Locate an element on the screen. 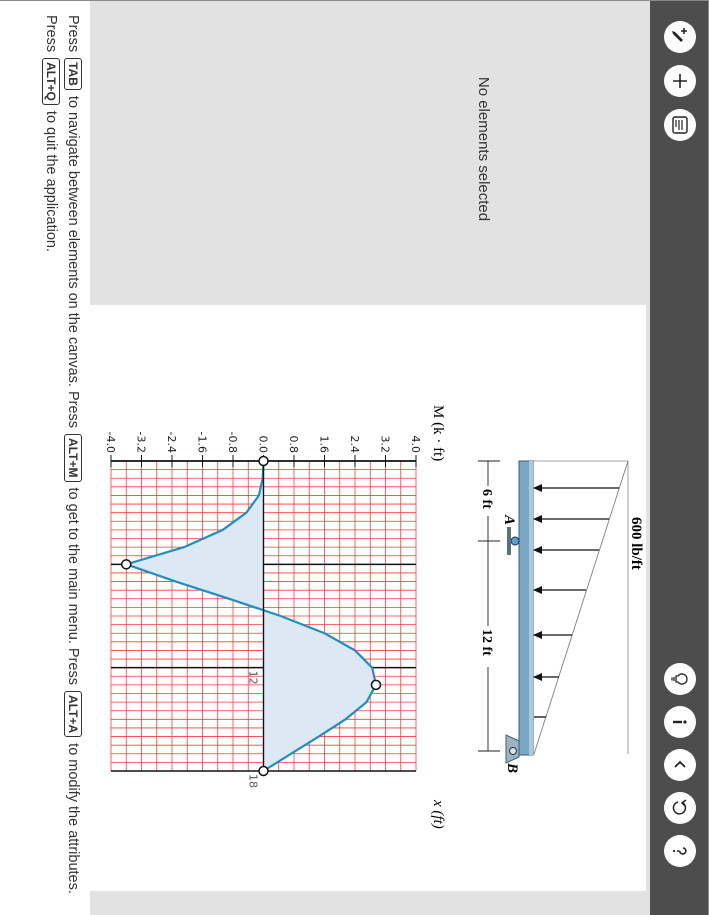  key-alt-q: ALT+Q is located at coordinates (51, 81).